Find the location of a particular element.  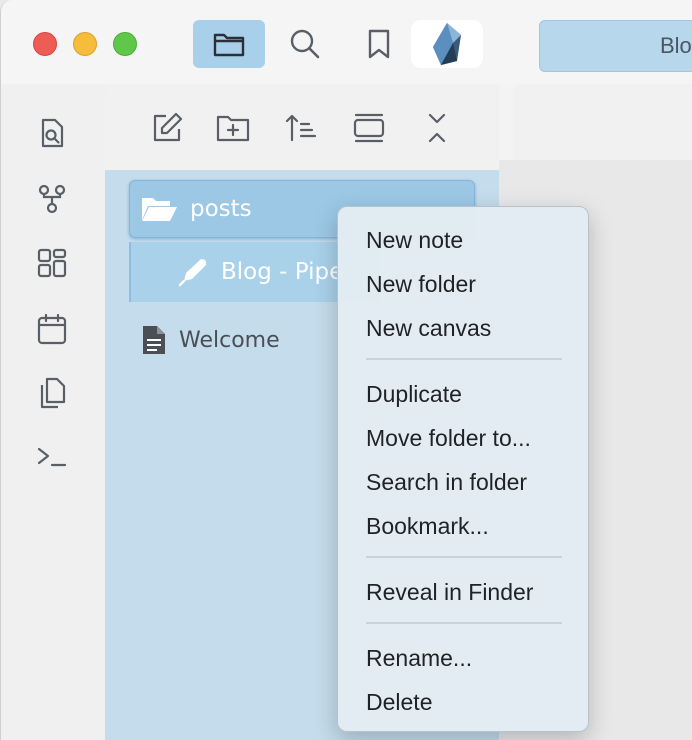

left-ribbon is located at coordinates (53, 412).